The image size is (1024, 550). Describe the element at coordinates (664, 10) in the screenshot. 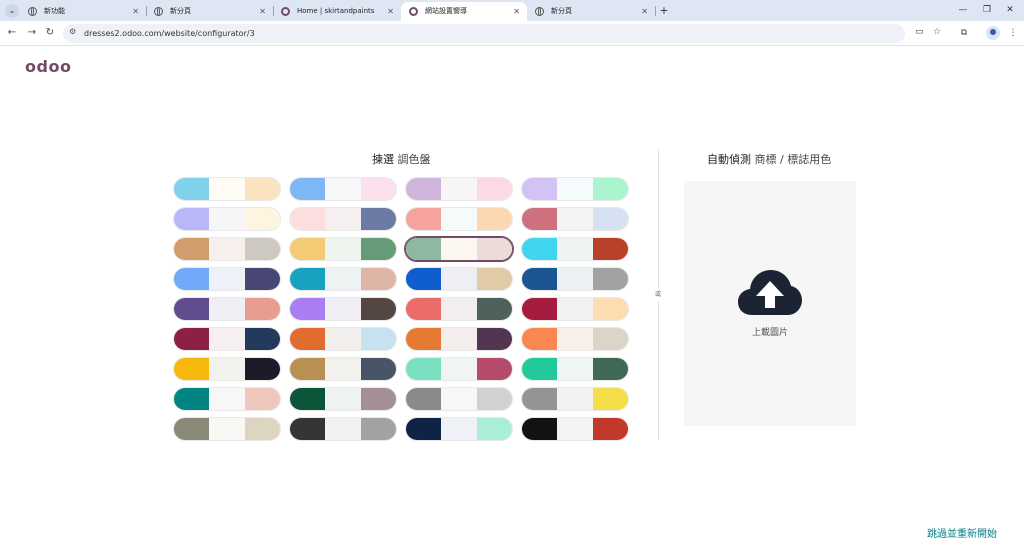

I see `new-tab-plus-icon: +` at that location.